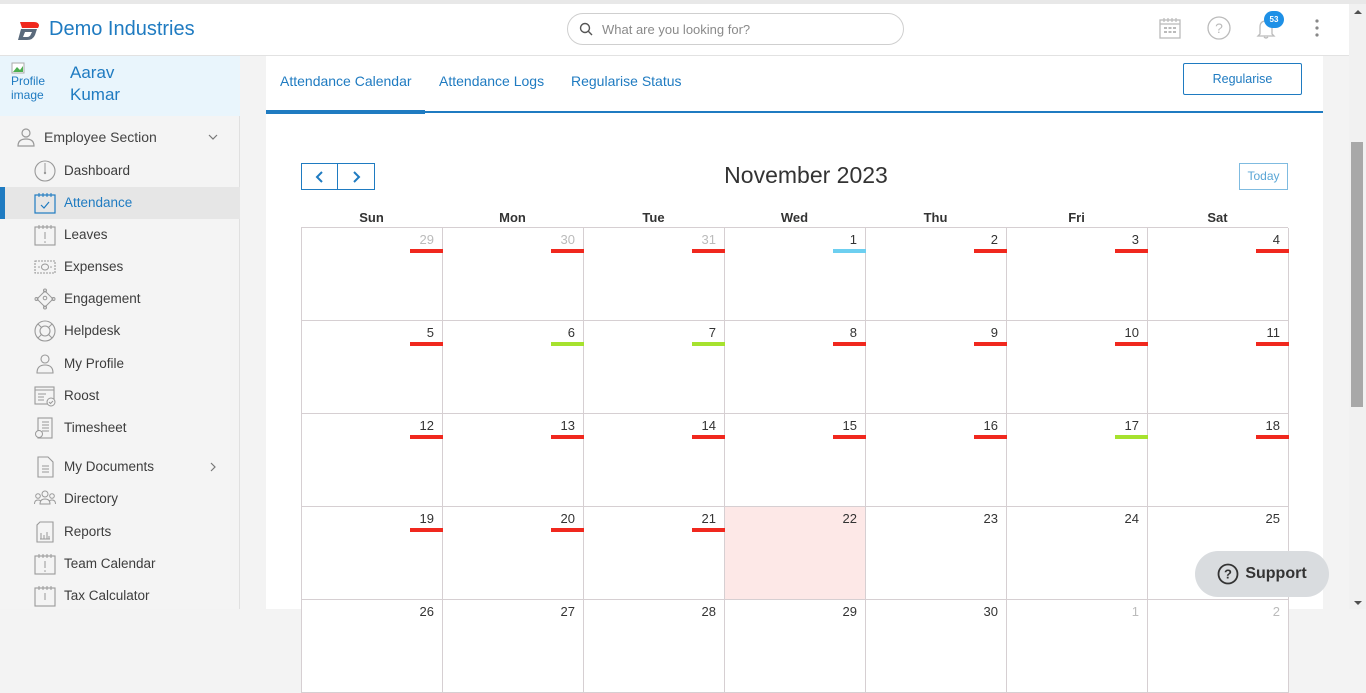  I want to click on calendar-day: 31, so click(654, 274).